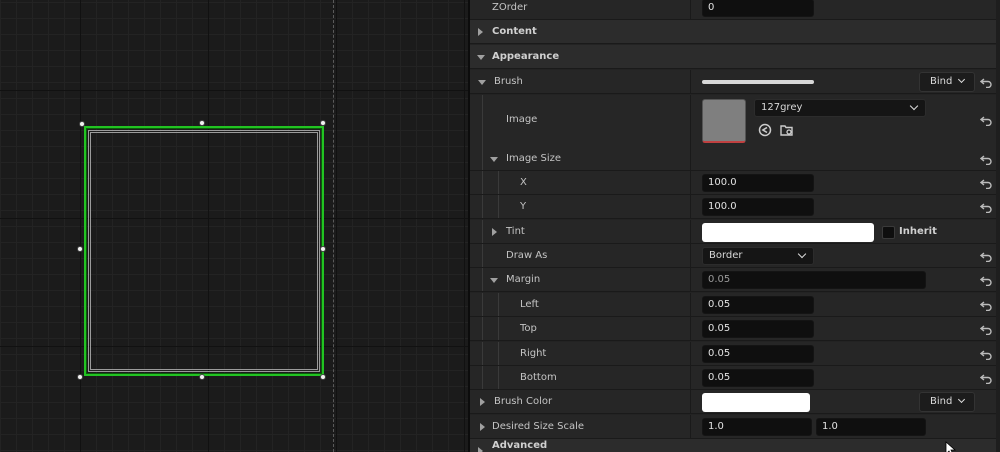 This screenshot has height=452, width=1000. Describe the element at coordinates (758, 256) in the screenshot. I see `draw-as-dropdown: Border` at that location.